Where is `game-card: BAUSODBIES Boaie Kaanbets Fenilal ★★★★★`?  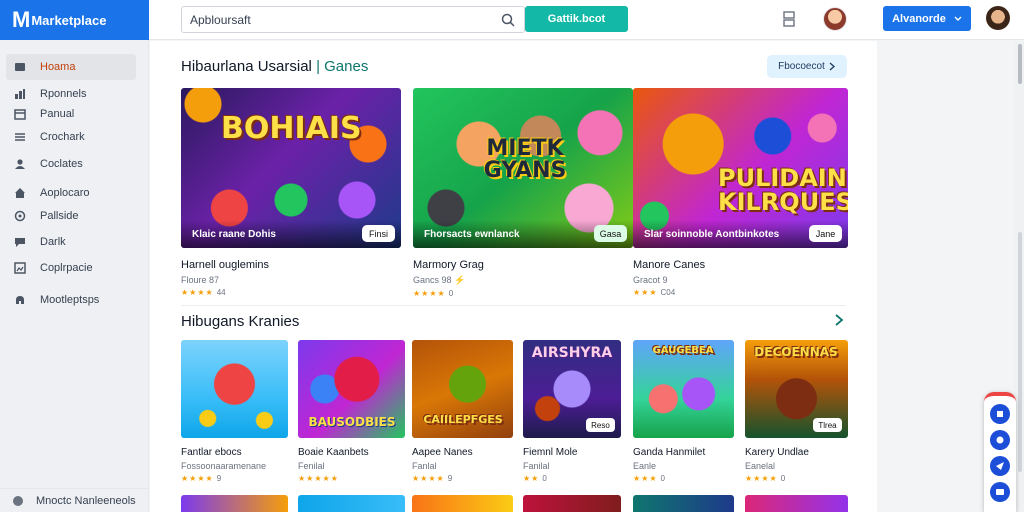
game-card: BAUSODBIES Boaie Kaanbets Fenilal ★★★★★ is located at coordinates (351, 411).